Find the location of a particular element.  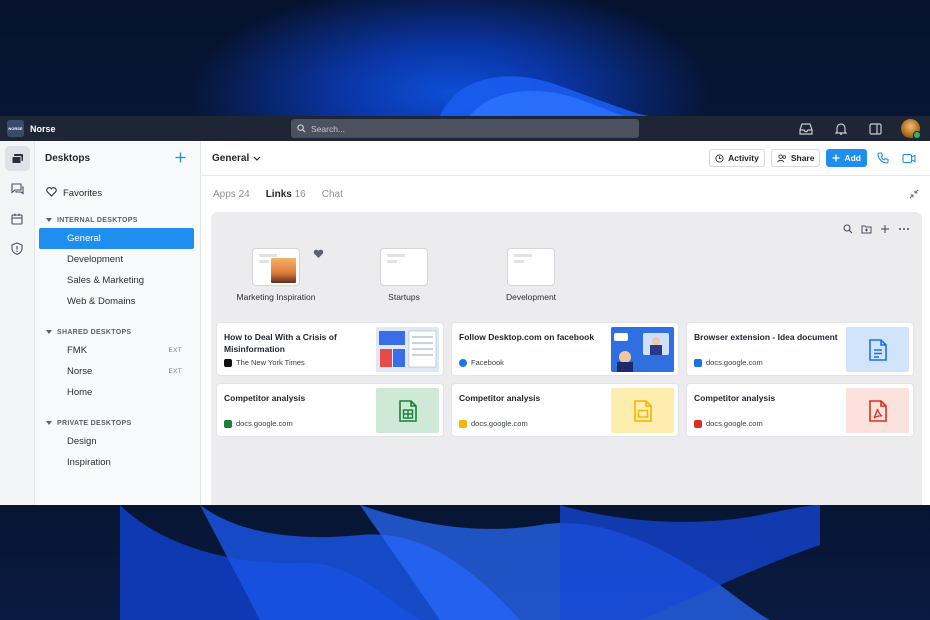

calendar-icon is located at coordinates (17, 218).